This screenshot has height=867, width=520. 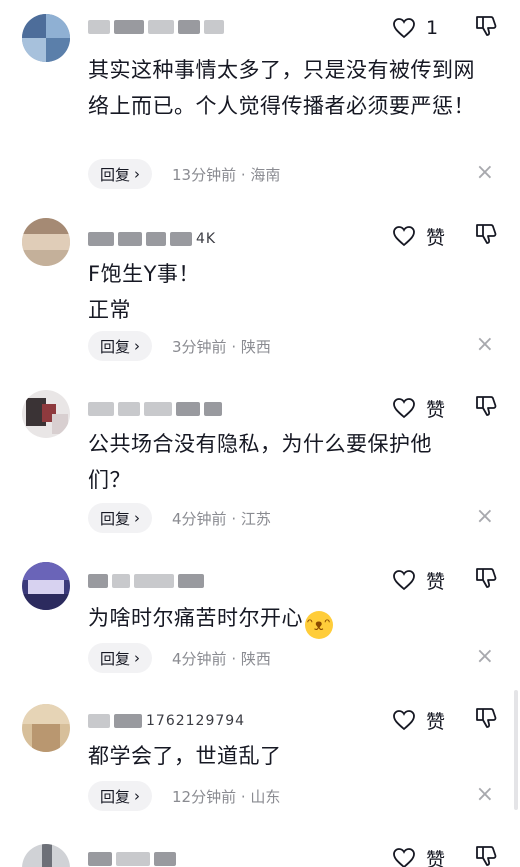 I want to click on comment-text: 其实这种事情太多了，只是没有被传到网络上而已。个人觉得传播者必须要严惩！, so click(x=281, y=88).